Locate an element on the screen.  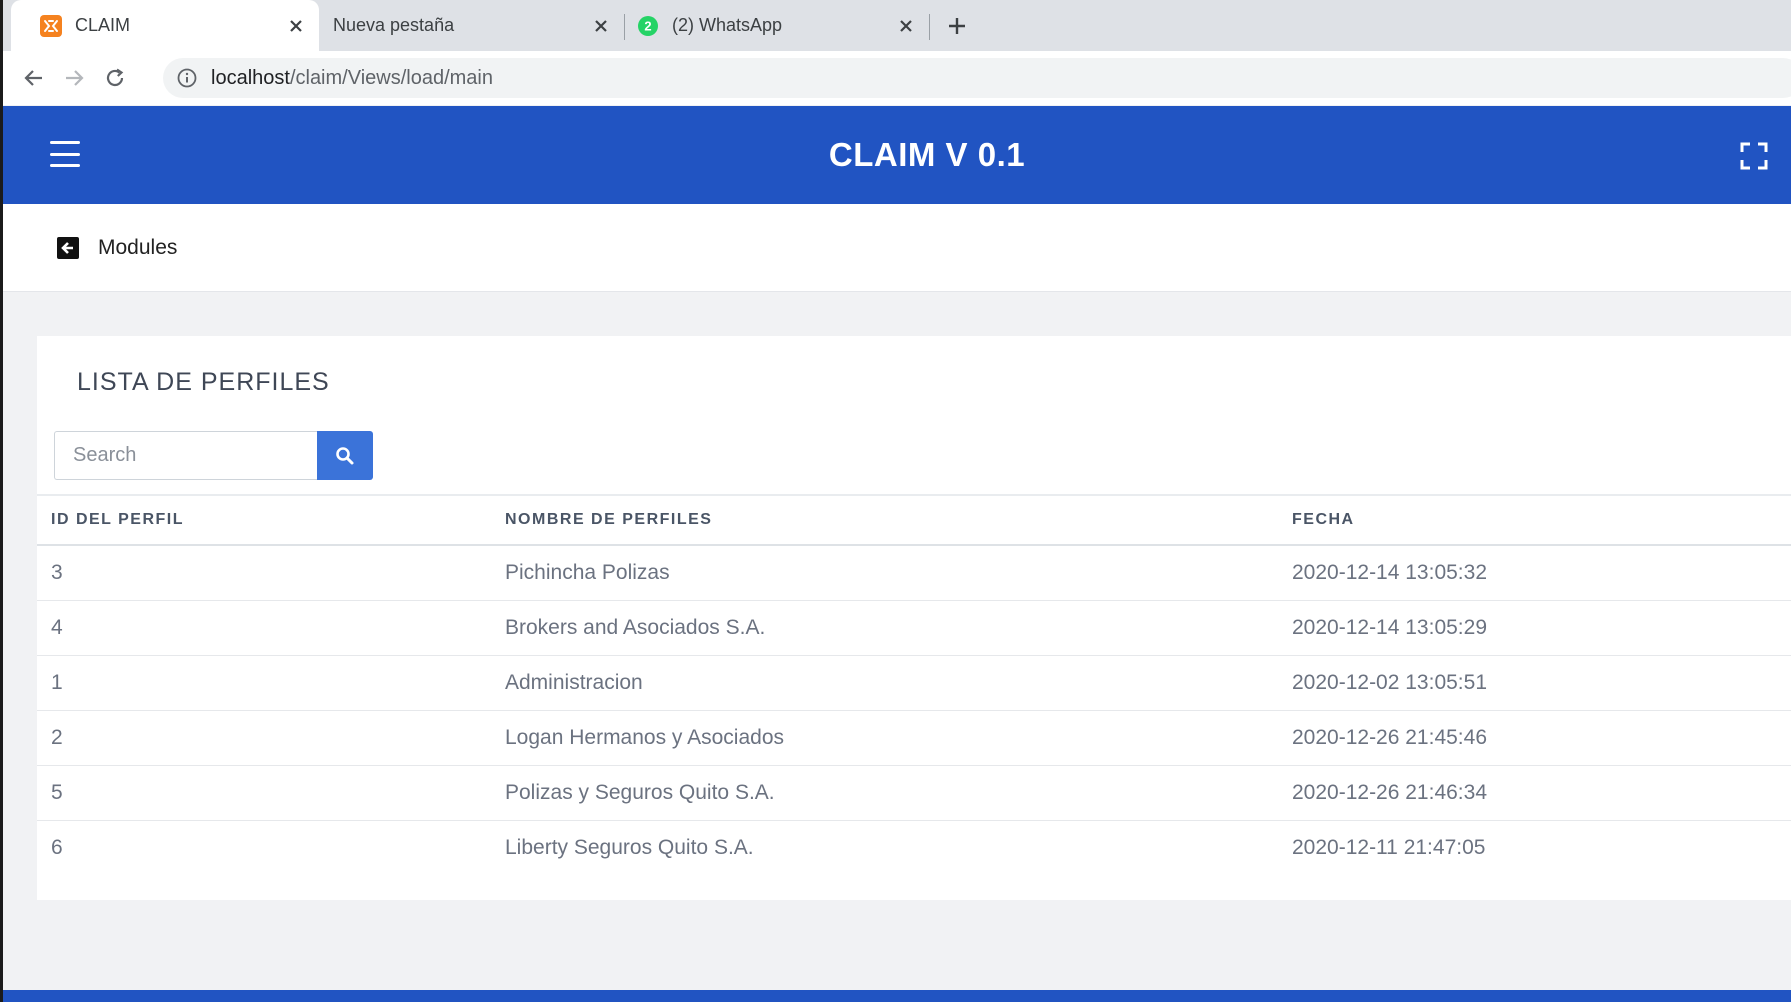
cell-name: Brokers and Asociados S.A. is located at coordinates (898, 628).